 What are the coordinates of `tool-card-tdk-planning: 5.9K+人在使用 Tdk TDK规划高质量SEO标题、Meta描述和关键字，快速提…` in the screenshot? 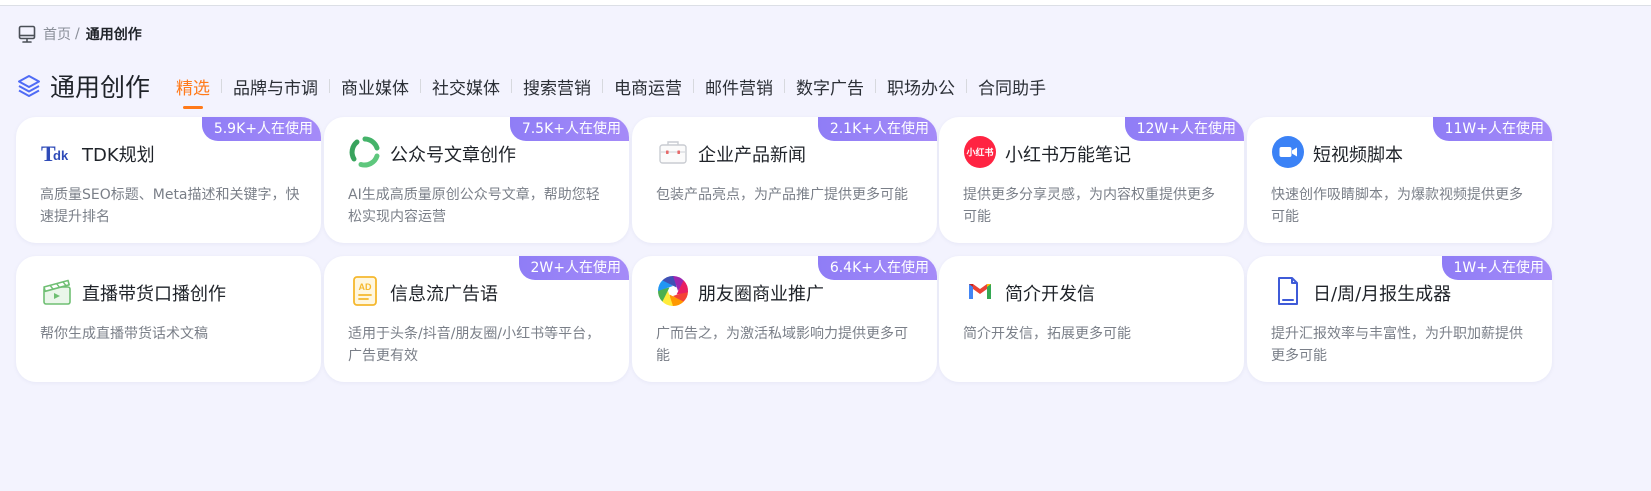 It's located at (168, 180).